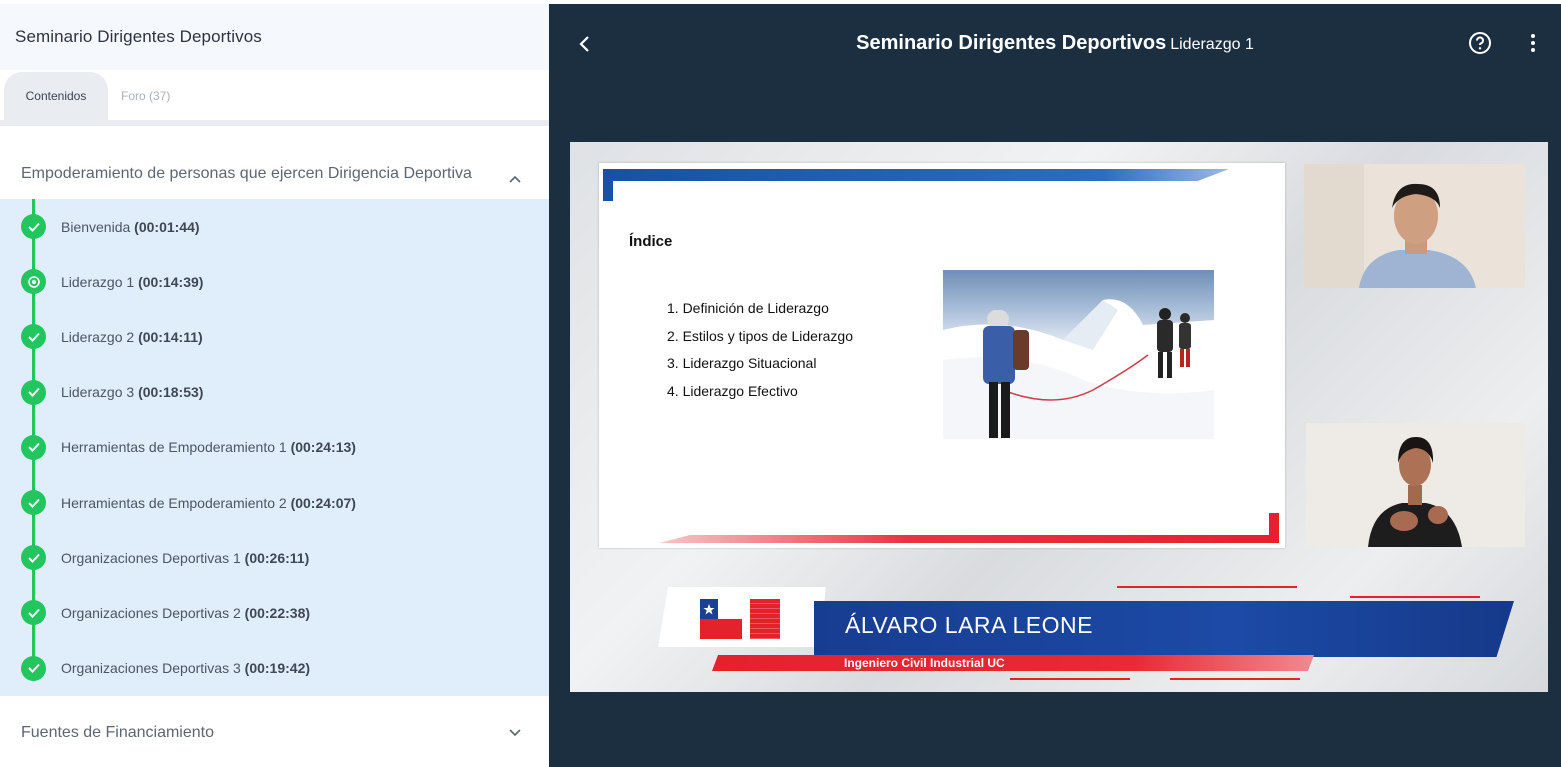  I want to click on more-vertical-icon, so click(1533, 43).